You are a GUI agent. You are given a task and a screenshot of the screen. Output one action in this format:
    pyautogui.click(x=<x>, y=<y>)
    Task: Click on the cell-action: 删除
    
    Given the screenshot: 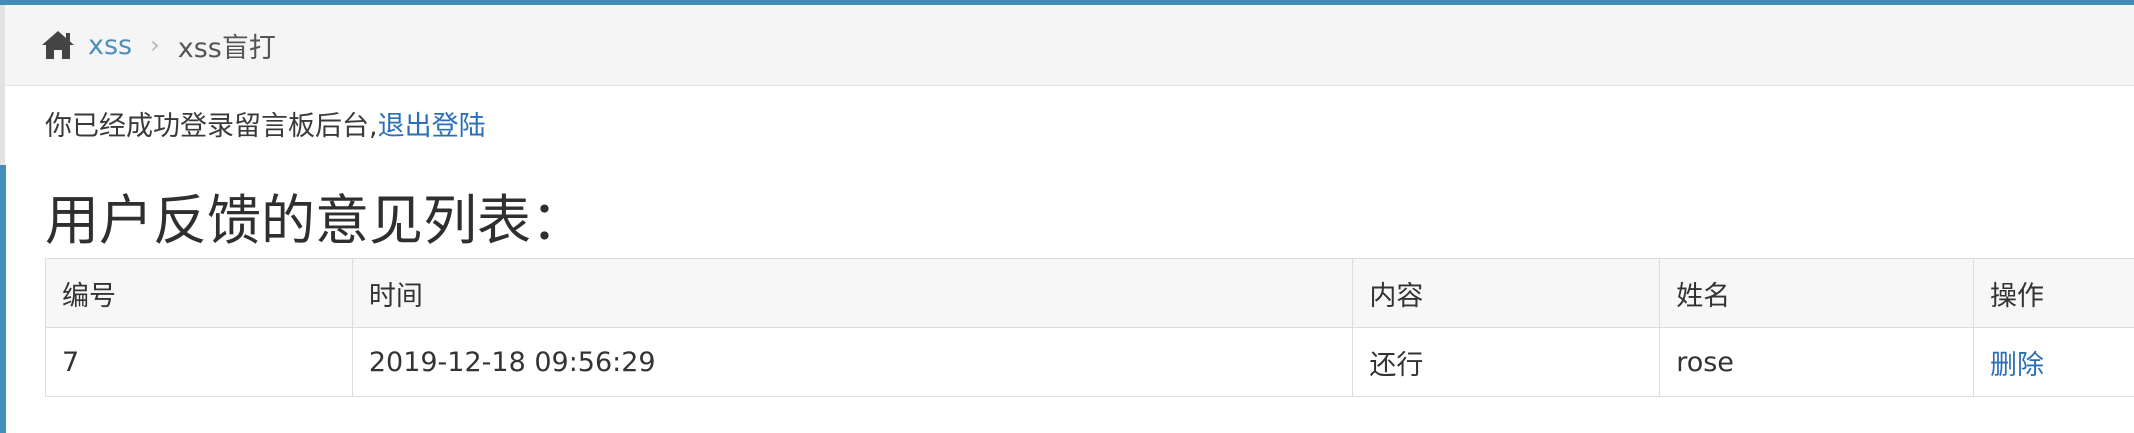 What is the action you would take?
    pyautogui.click(x=2053, y=362)
    